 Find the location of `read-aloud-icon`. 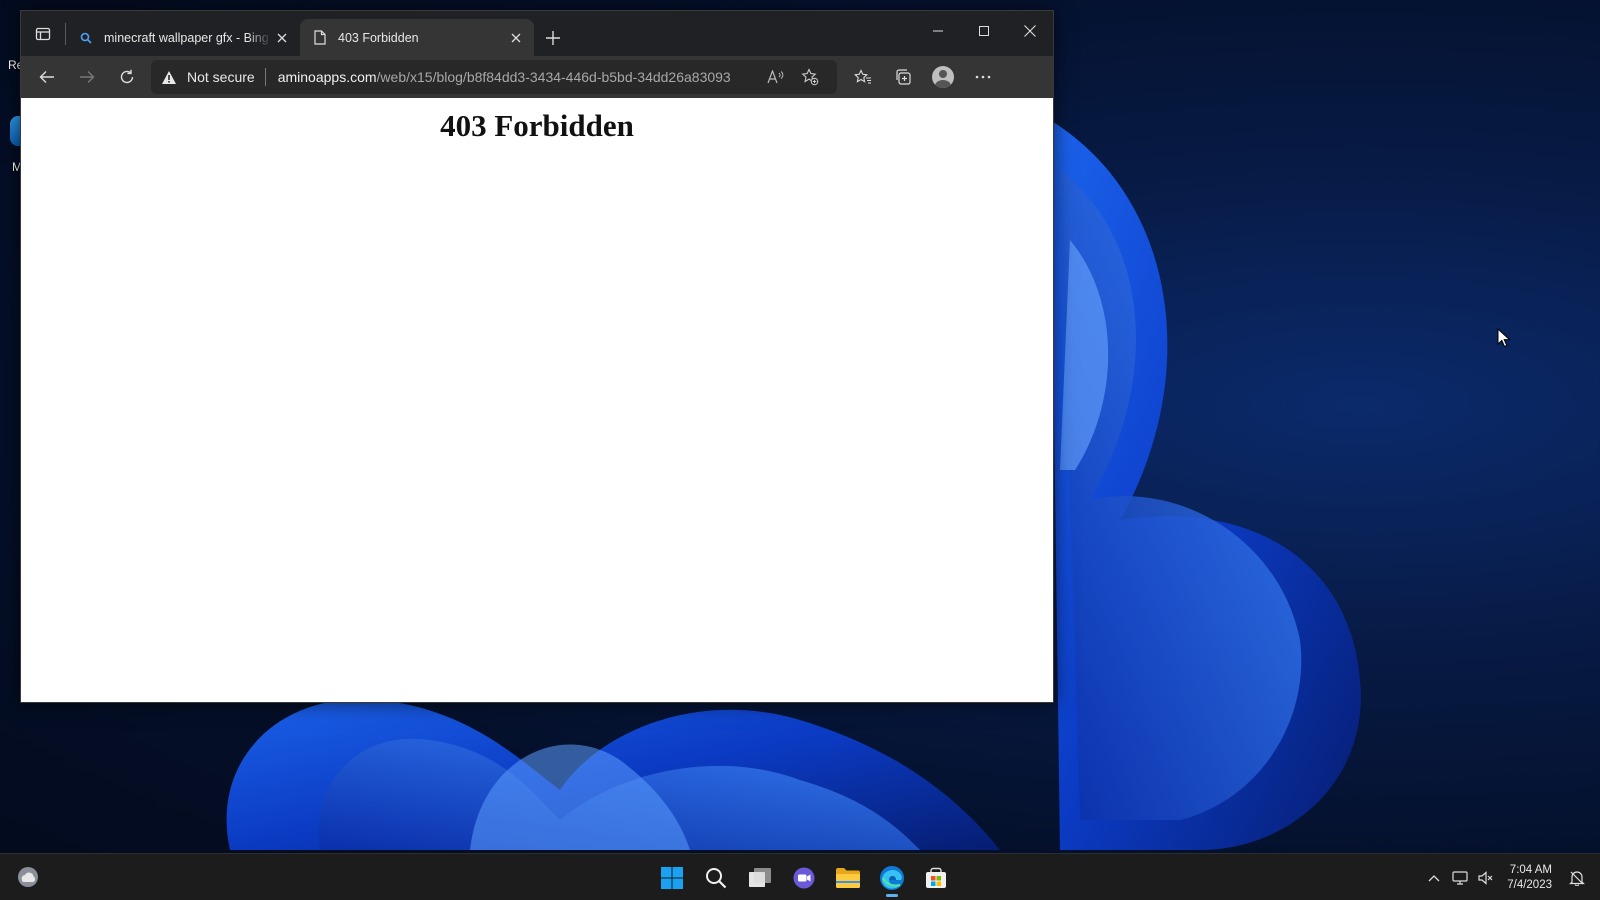

read-aloud-icon is located at coordinates (775, 77).